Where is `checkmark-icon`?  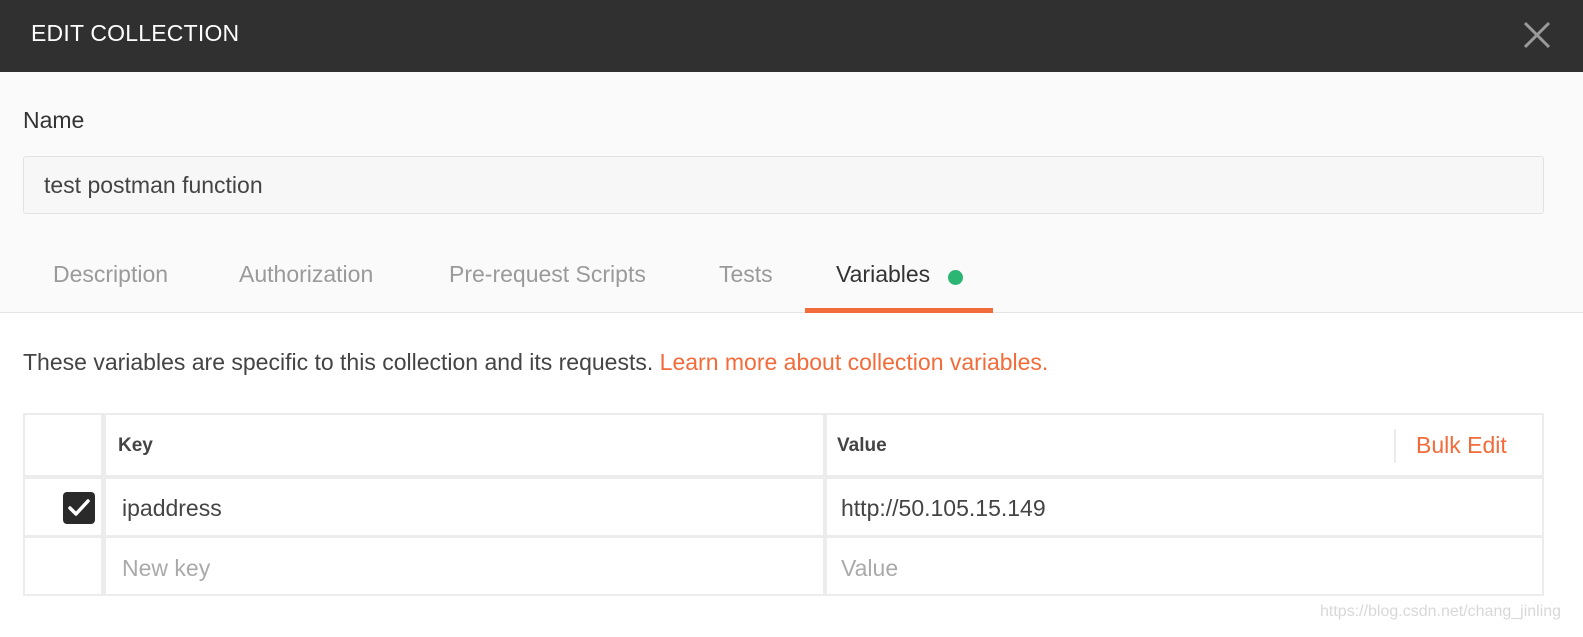
checkmark-icon is located at coordinates (79, 507).